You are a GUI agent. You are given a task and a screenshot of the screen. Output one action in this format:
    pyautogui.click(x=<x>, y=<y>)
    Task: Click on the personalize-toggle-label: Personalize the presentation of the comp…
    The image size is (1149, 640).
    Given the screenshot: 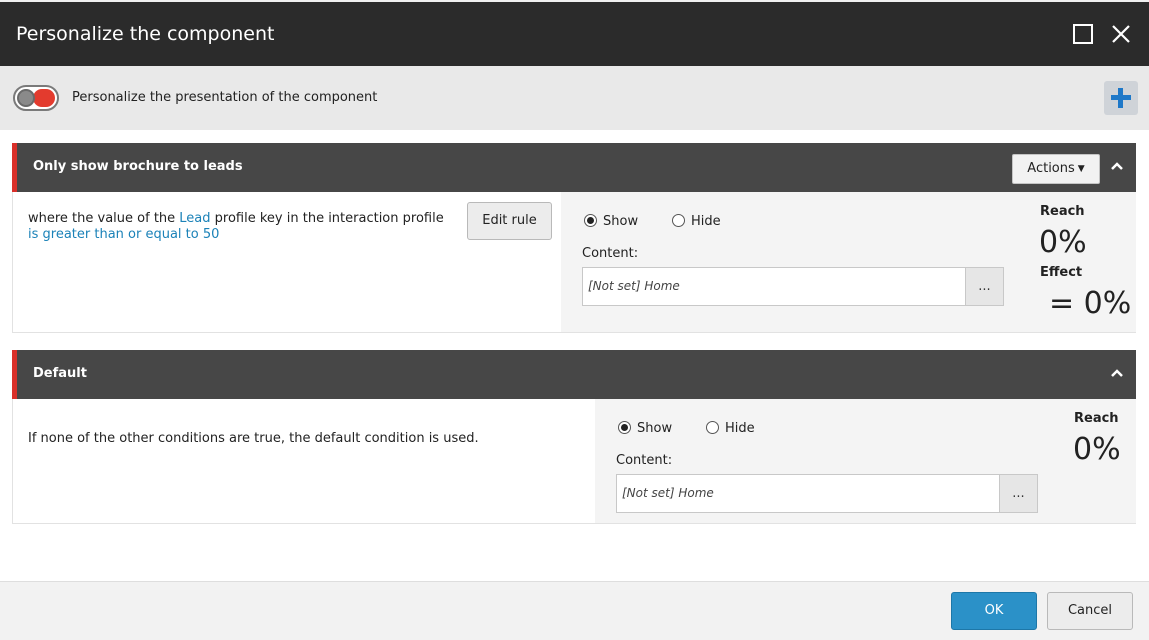 What is the action you would take?
    pyautogui.click(x=225, y=97)
    